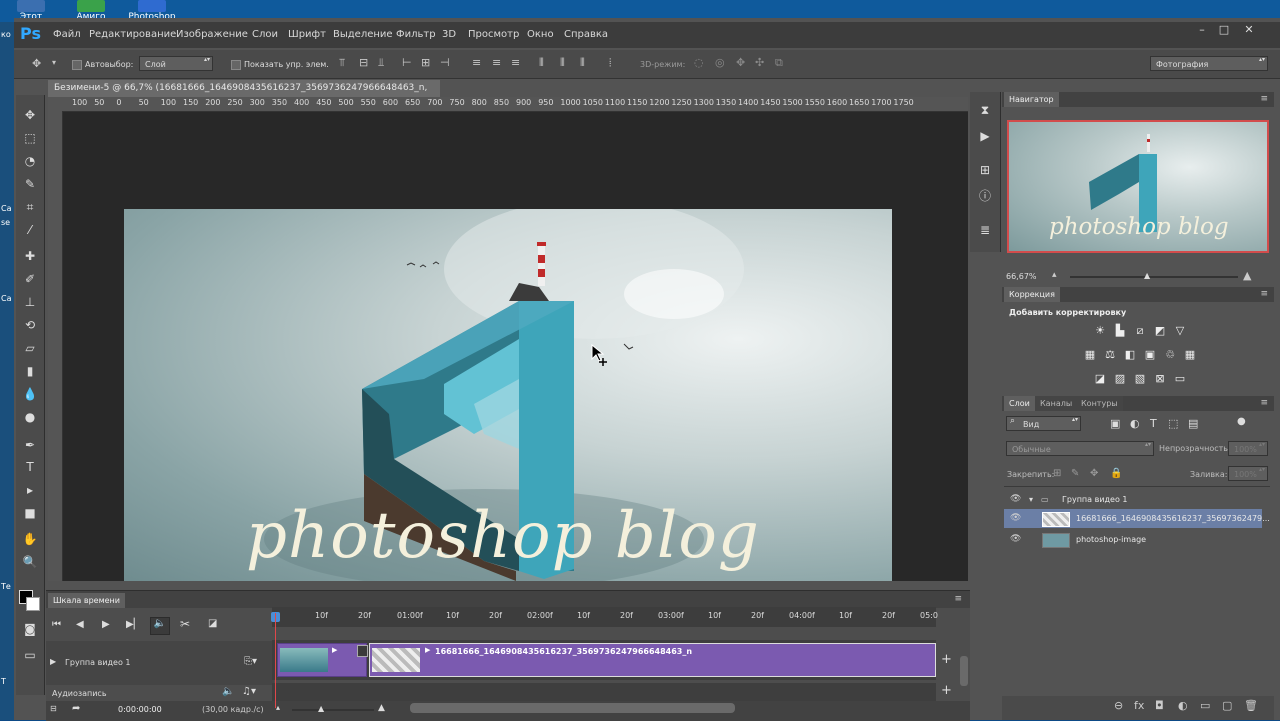  What do you see at coordinates (1224, 30) in the screenshot?
I see `maximize-button: □` at bounding box center [1224, 30].